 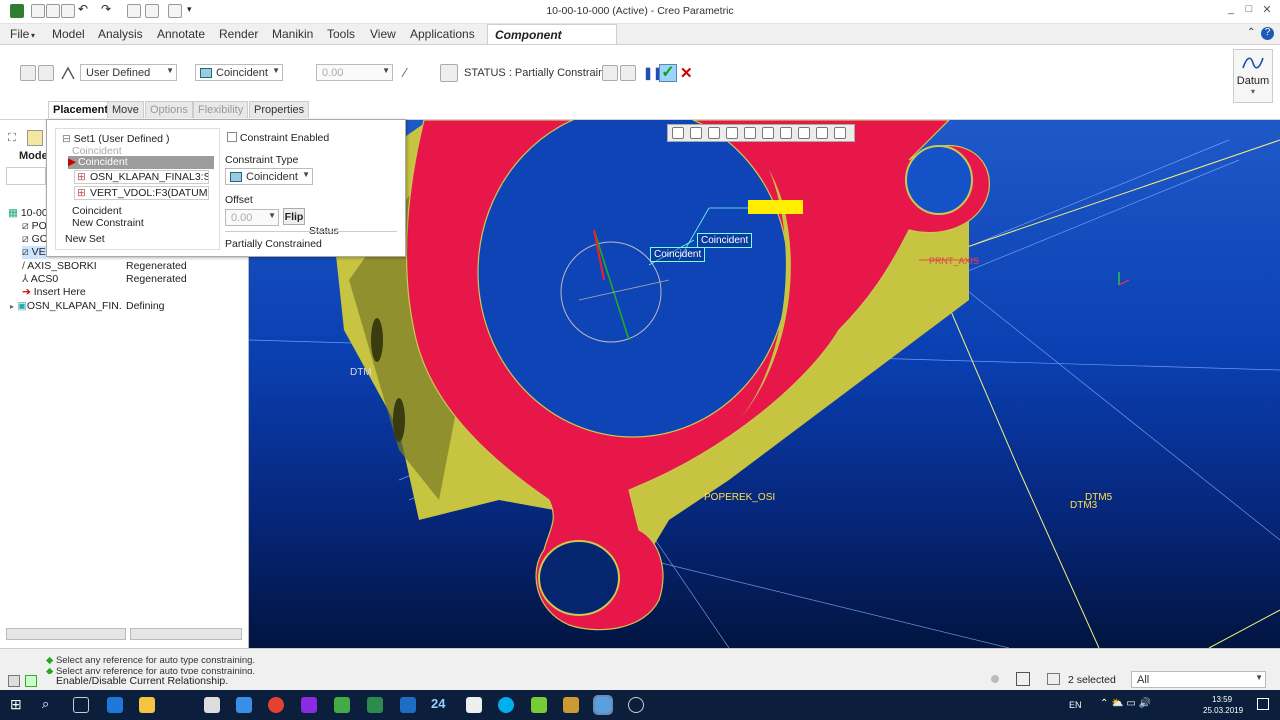 What do you see at coordinates (294, 216) in the screenshot?
I see `flip-button: Flip` at bounding box center [294, 216].